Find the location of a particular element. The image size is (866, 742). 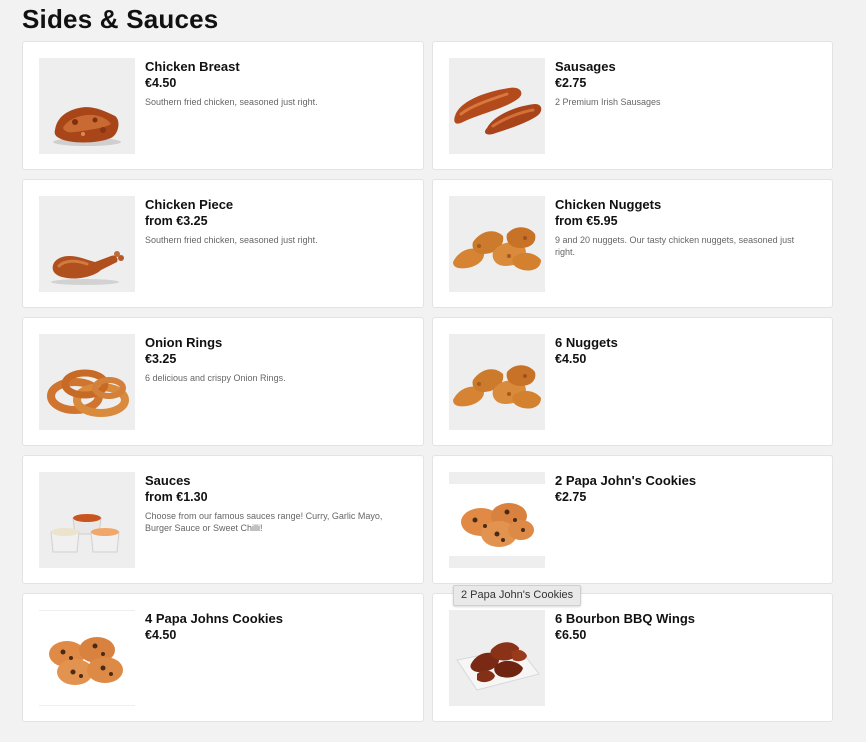

item-description: 6 delicious and crispy Onion Rings. is located at coordinates (215, 378).